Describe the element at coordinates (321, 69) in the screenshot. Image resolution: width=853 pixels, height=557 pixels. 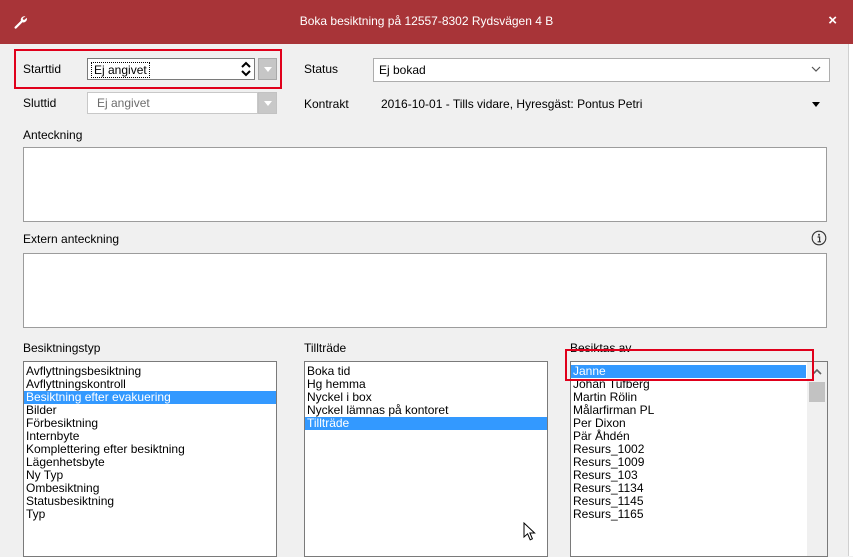
I see `status-label: Status` at that location.